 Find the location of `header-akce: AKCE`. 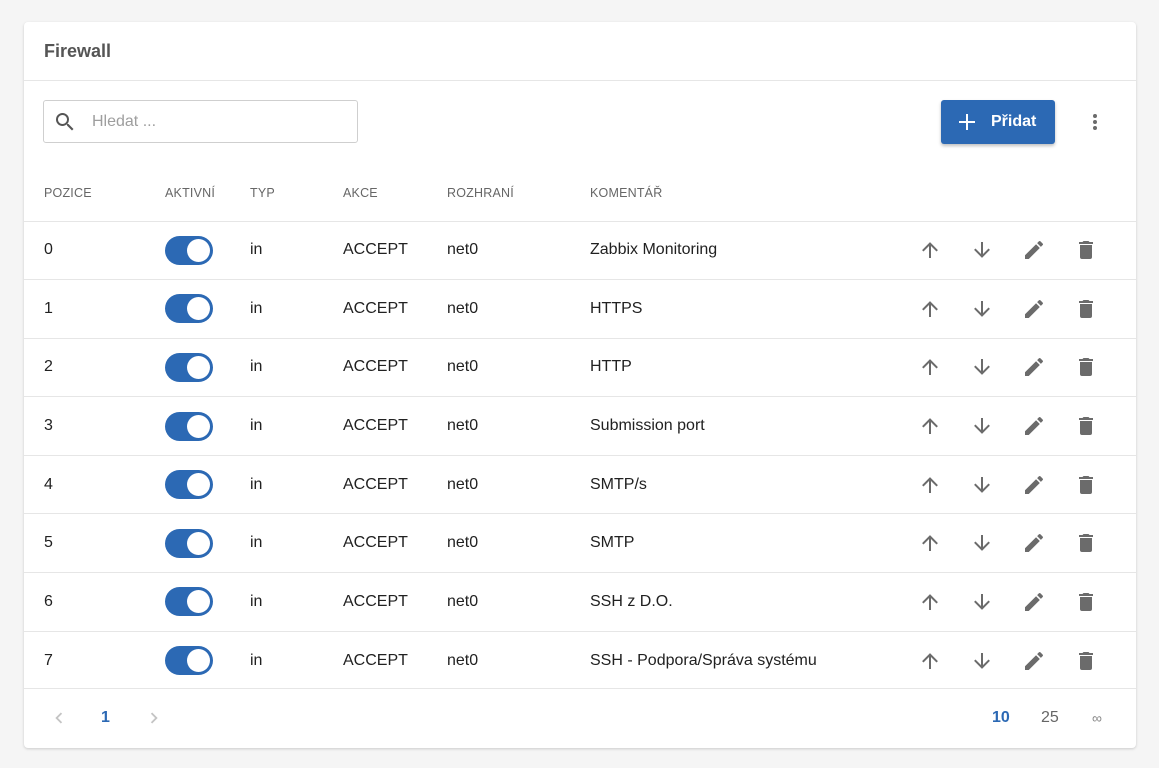

header-akce: AKCE is located at coordinates (395, 193).